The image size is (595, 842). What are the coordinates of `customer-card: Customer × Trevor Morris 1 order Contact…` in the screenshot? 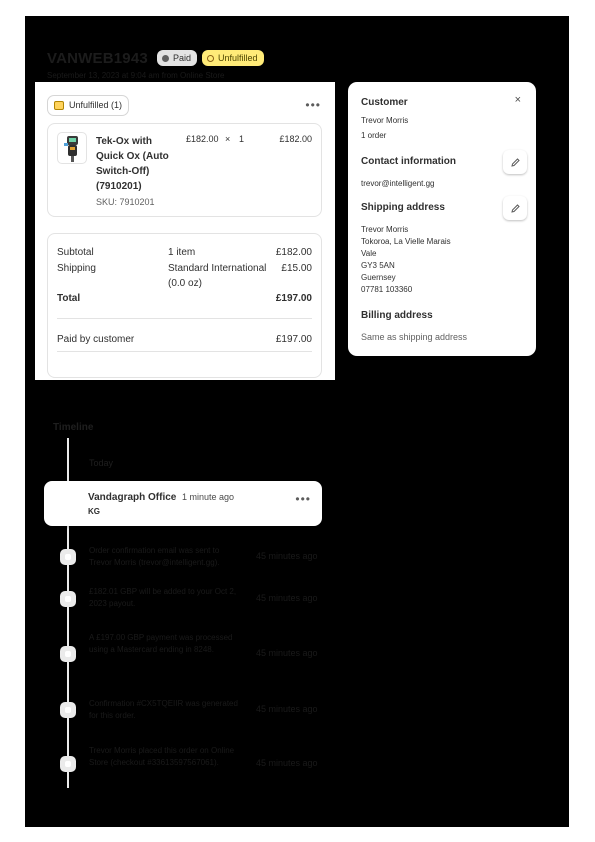 It's located at (442, 219).